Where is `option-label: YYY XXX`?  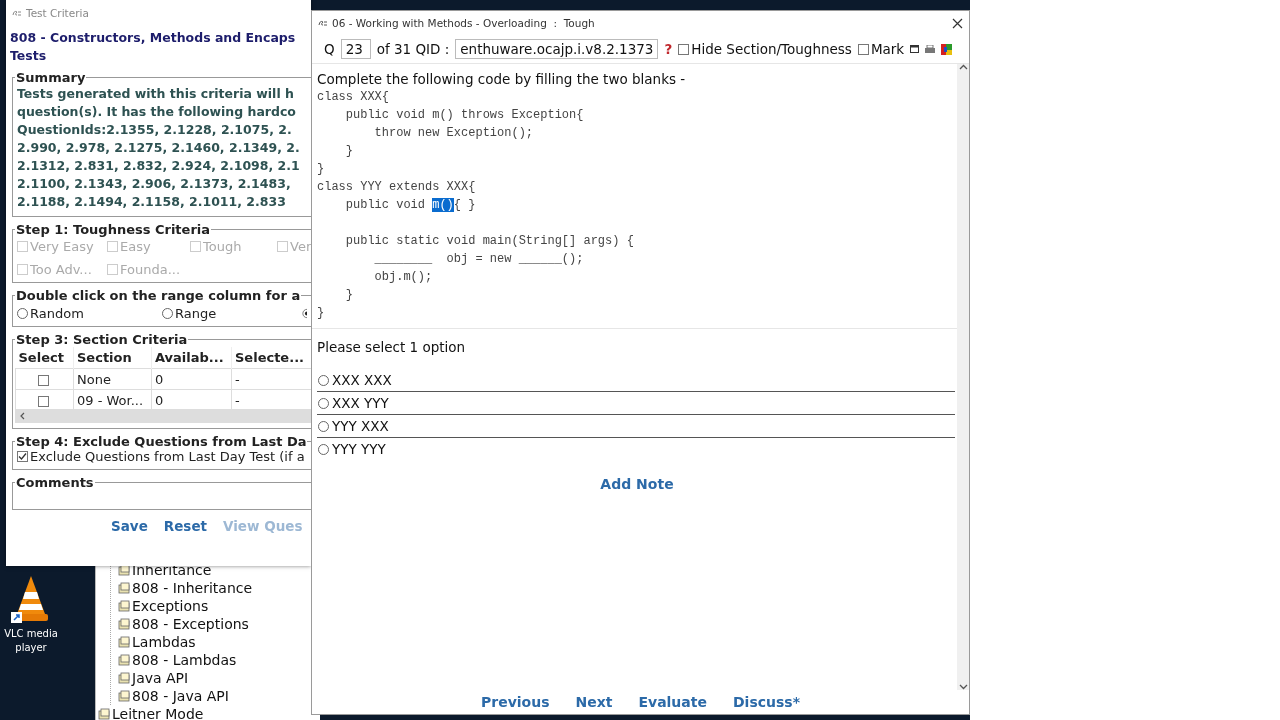 option-label: YYY XXX is located at coordinates (360, 426).